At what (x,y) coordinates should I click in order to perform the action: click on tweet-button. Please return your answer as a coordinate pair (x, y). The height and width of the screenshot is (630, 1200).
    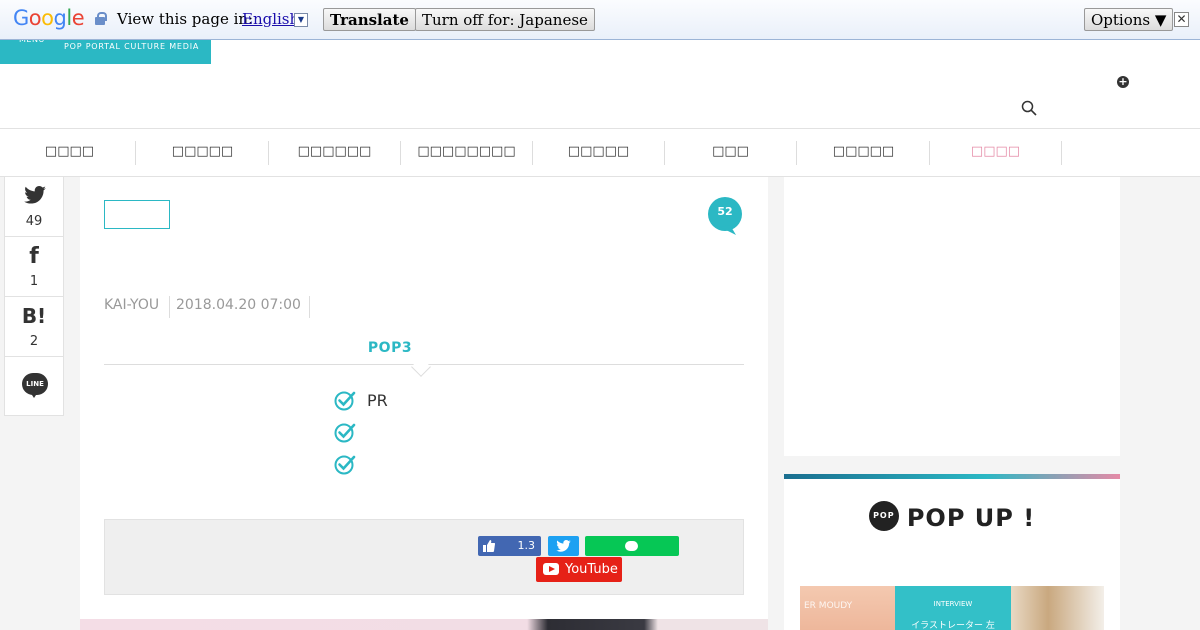
    Looking at the image, I should click on (563, 546).